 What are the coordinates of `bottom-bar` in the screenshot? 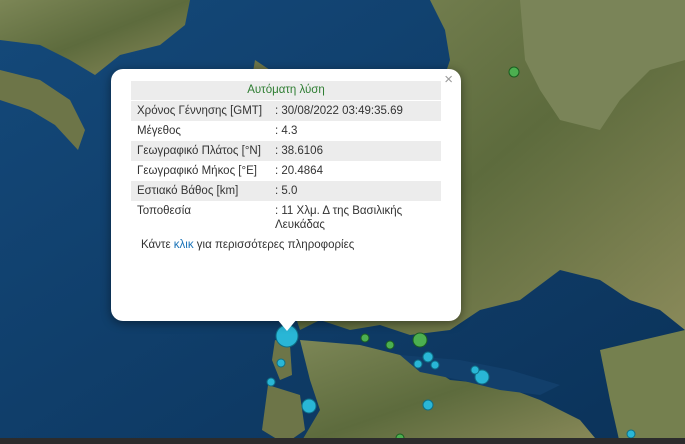 It's located at (342, 441).